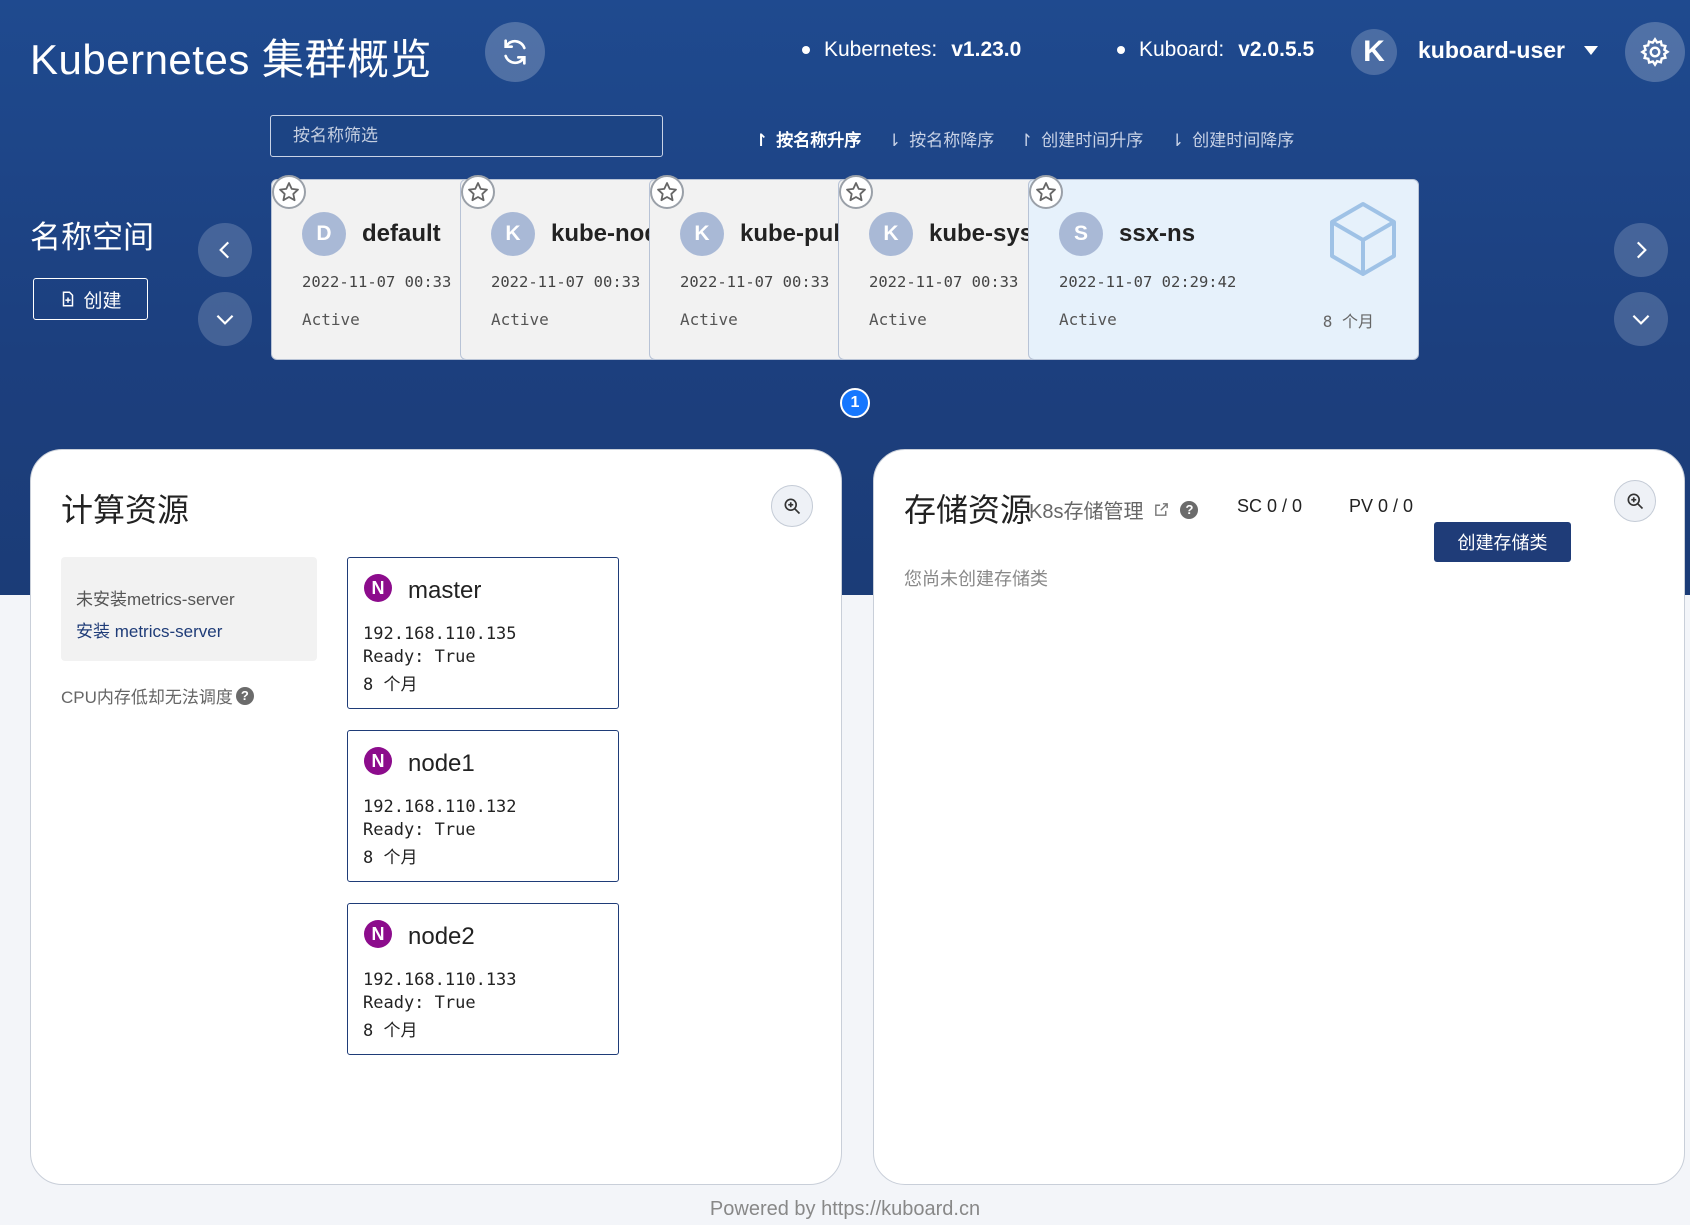  What do you see at coordinates (90, 299) in the screenshot?
I see `create-namespace-button: 创建` at bounding box center [90, 299].